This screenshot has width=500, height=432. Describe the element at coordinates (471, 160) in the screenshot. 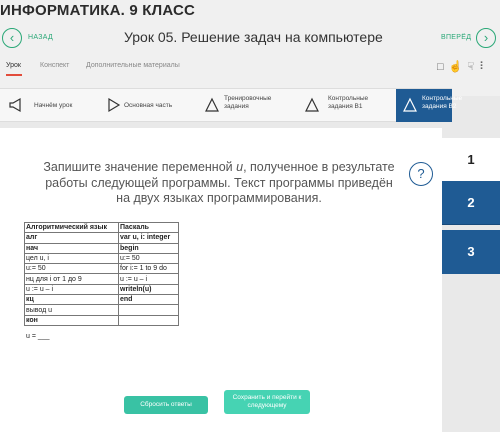

I see `question-tab-1: 1` at that location.